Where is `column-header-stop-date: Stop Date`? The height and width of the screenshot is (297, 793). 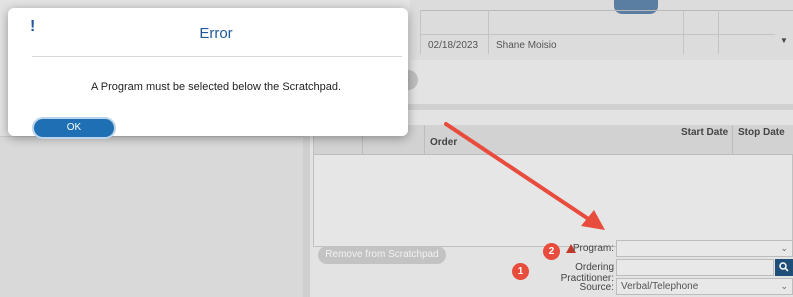 column-header-stop-date: Stop Date is located at coordinates (761, 132).